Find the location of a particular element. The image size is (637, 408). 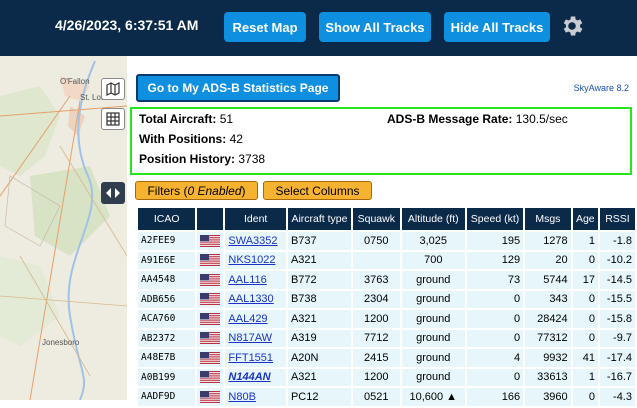

cell-msgs: 3960 is located at coordinates (548, 397).